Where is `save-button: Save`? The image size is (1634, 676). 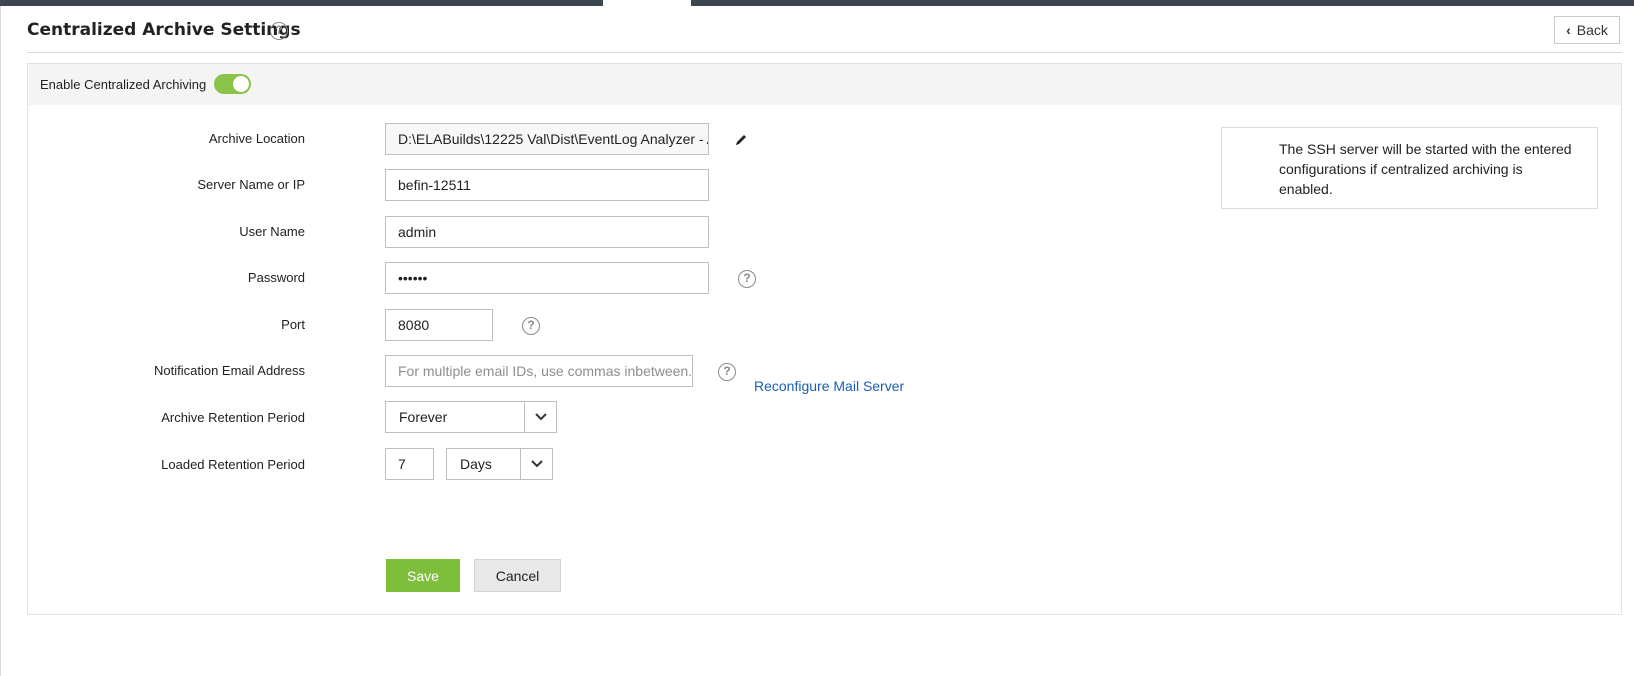
save-button: Save is located at coordinates (423, 575).